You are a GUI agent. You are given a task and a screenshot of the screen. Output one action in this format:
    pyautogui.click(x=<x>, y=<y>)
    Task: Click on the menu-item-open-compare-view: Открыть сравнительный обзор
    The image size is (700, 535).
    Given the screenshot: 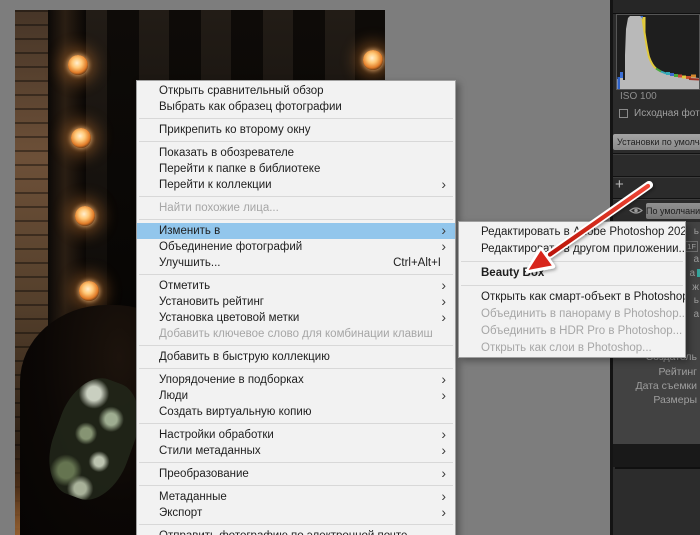 What is the action you would take?
    pyautogui.click(x=296, y=91)
    